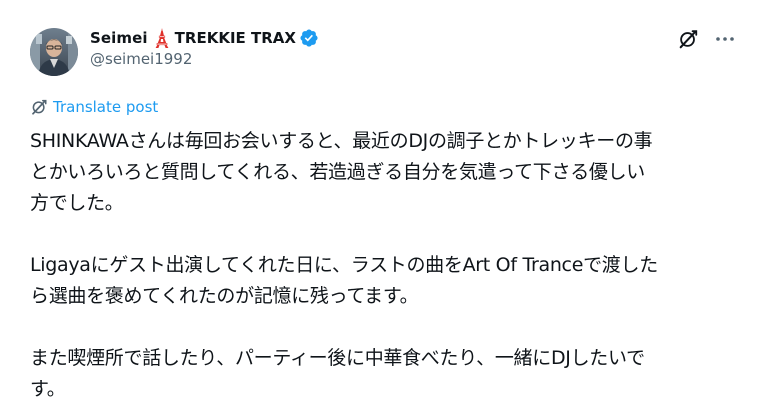  I want to click on author-name-row: Seimei TREKKIE TRAX, so click(204, 38).